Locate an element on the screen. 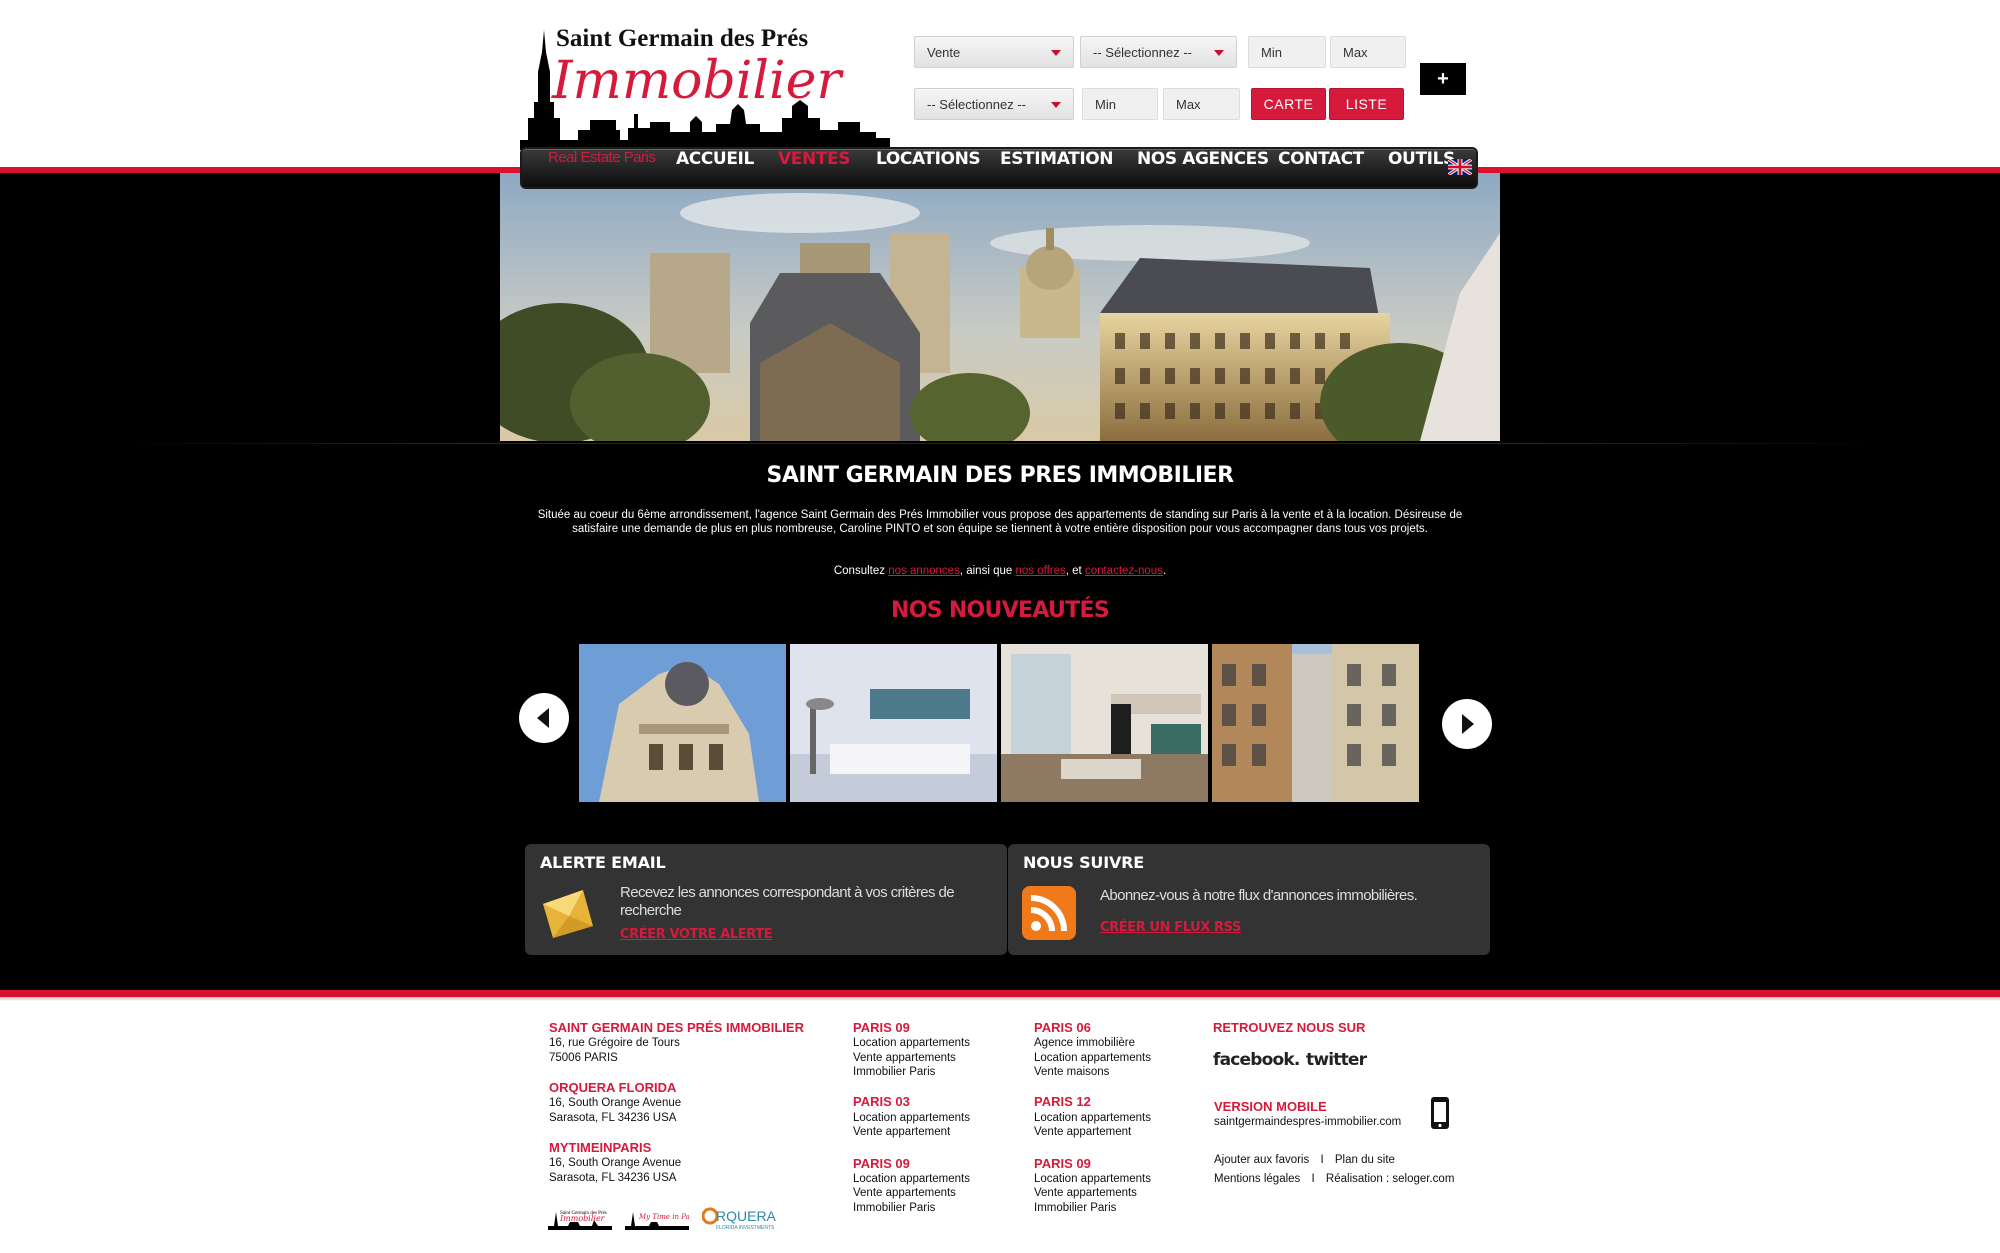 This screenshot has height=1253, width=2000. legal-notice-link: Mentions légales is located at coordinates (1257, 1179).